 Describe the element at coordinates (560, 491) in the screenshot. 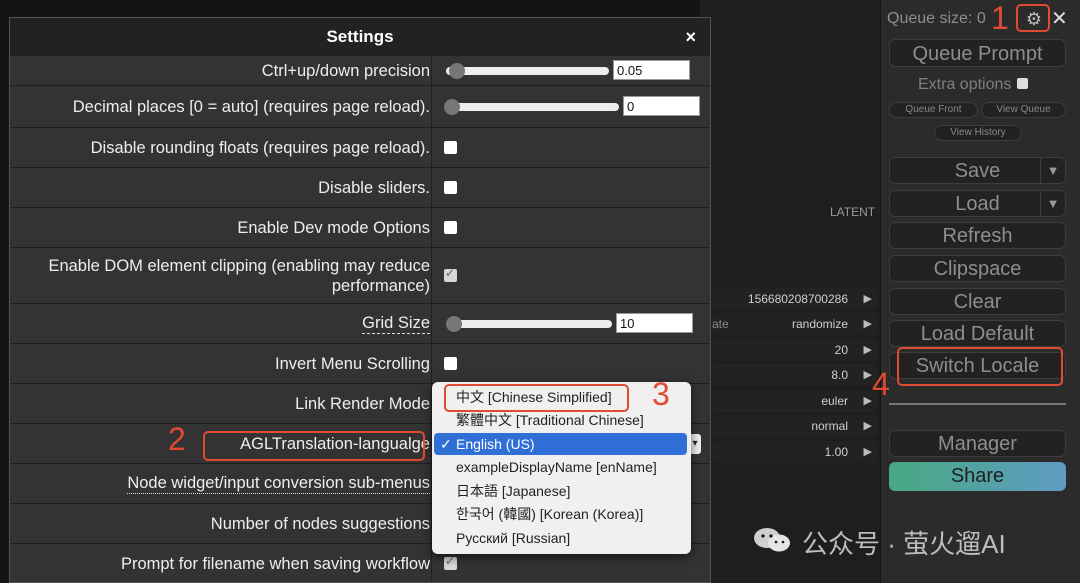

I see `option-japanese: 日本語 [Japanese]` at that location.